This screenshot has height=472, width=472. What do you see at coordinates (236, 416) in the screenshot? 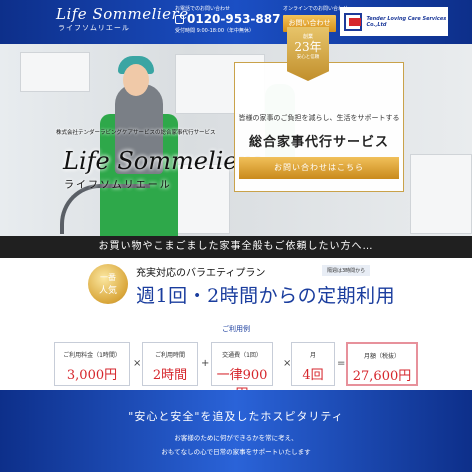
I see `hospitality-title: "安心と安全"を追及したホスピタリティ` at bounding box center [236, 416].